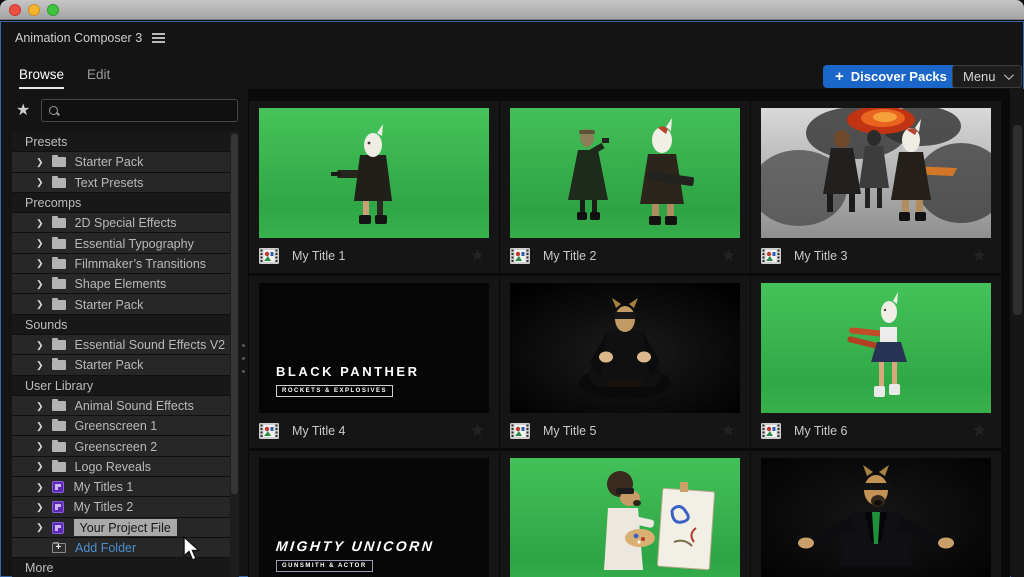 Image resolution: width=1024 pixels, height=577 pixels. I want to click on media-card: My Title 5 ★, so click(625, 362).